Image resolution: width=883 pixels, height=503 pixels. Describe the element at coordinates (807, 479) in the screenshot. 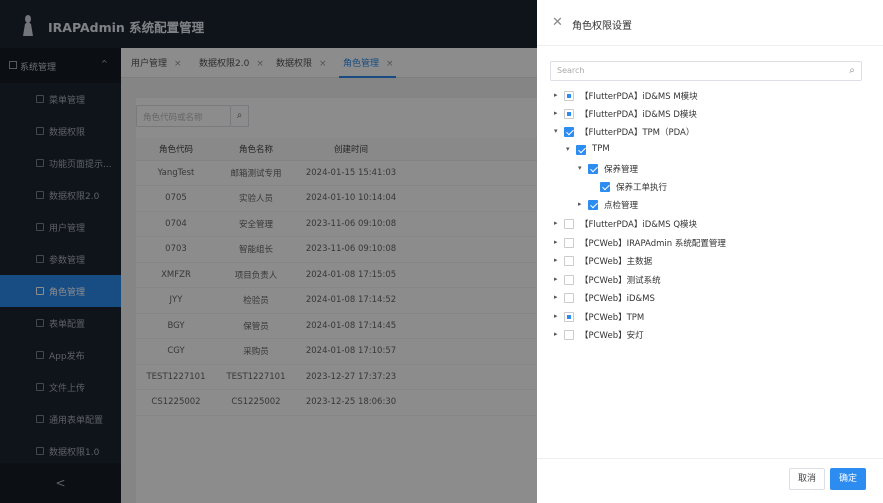

I see `cancel-button: 取消` at that location.